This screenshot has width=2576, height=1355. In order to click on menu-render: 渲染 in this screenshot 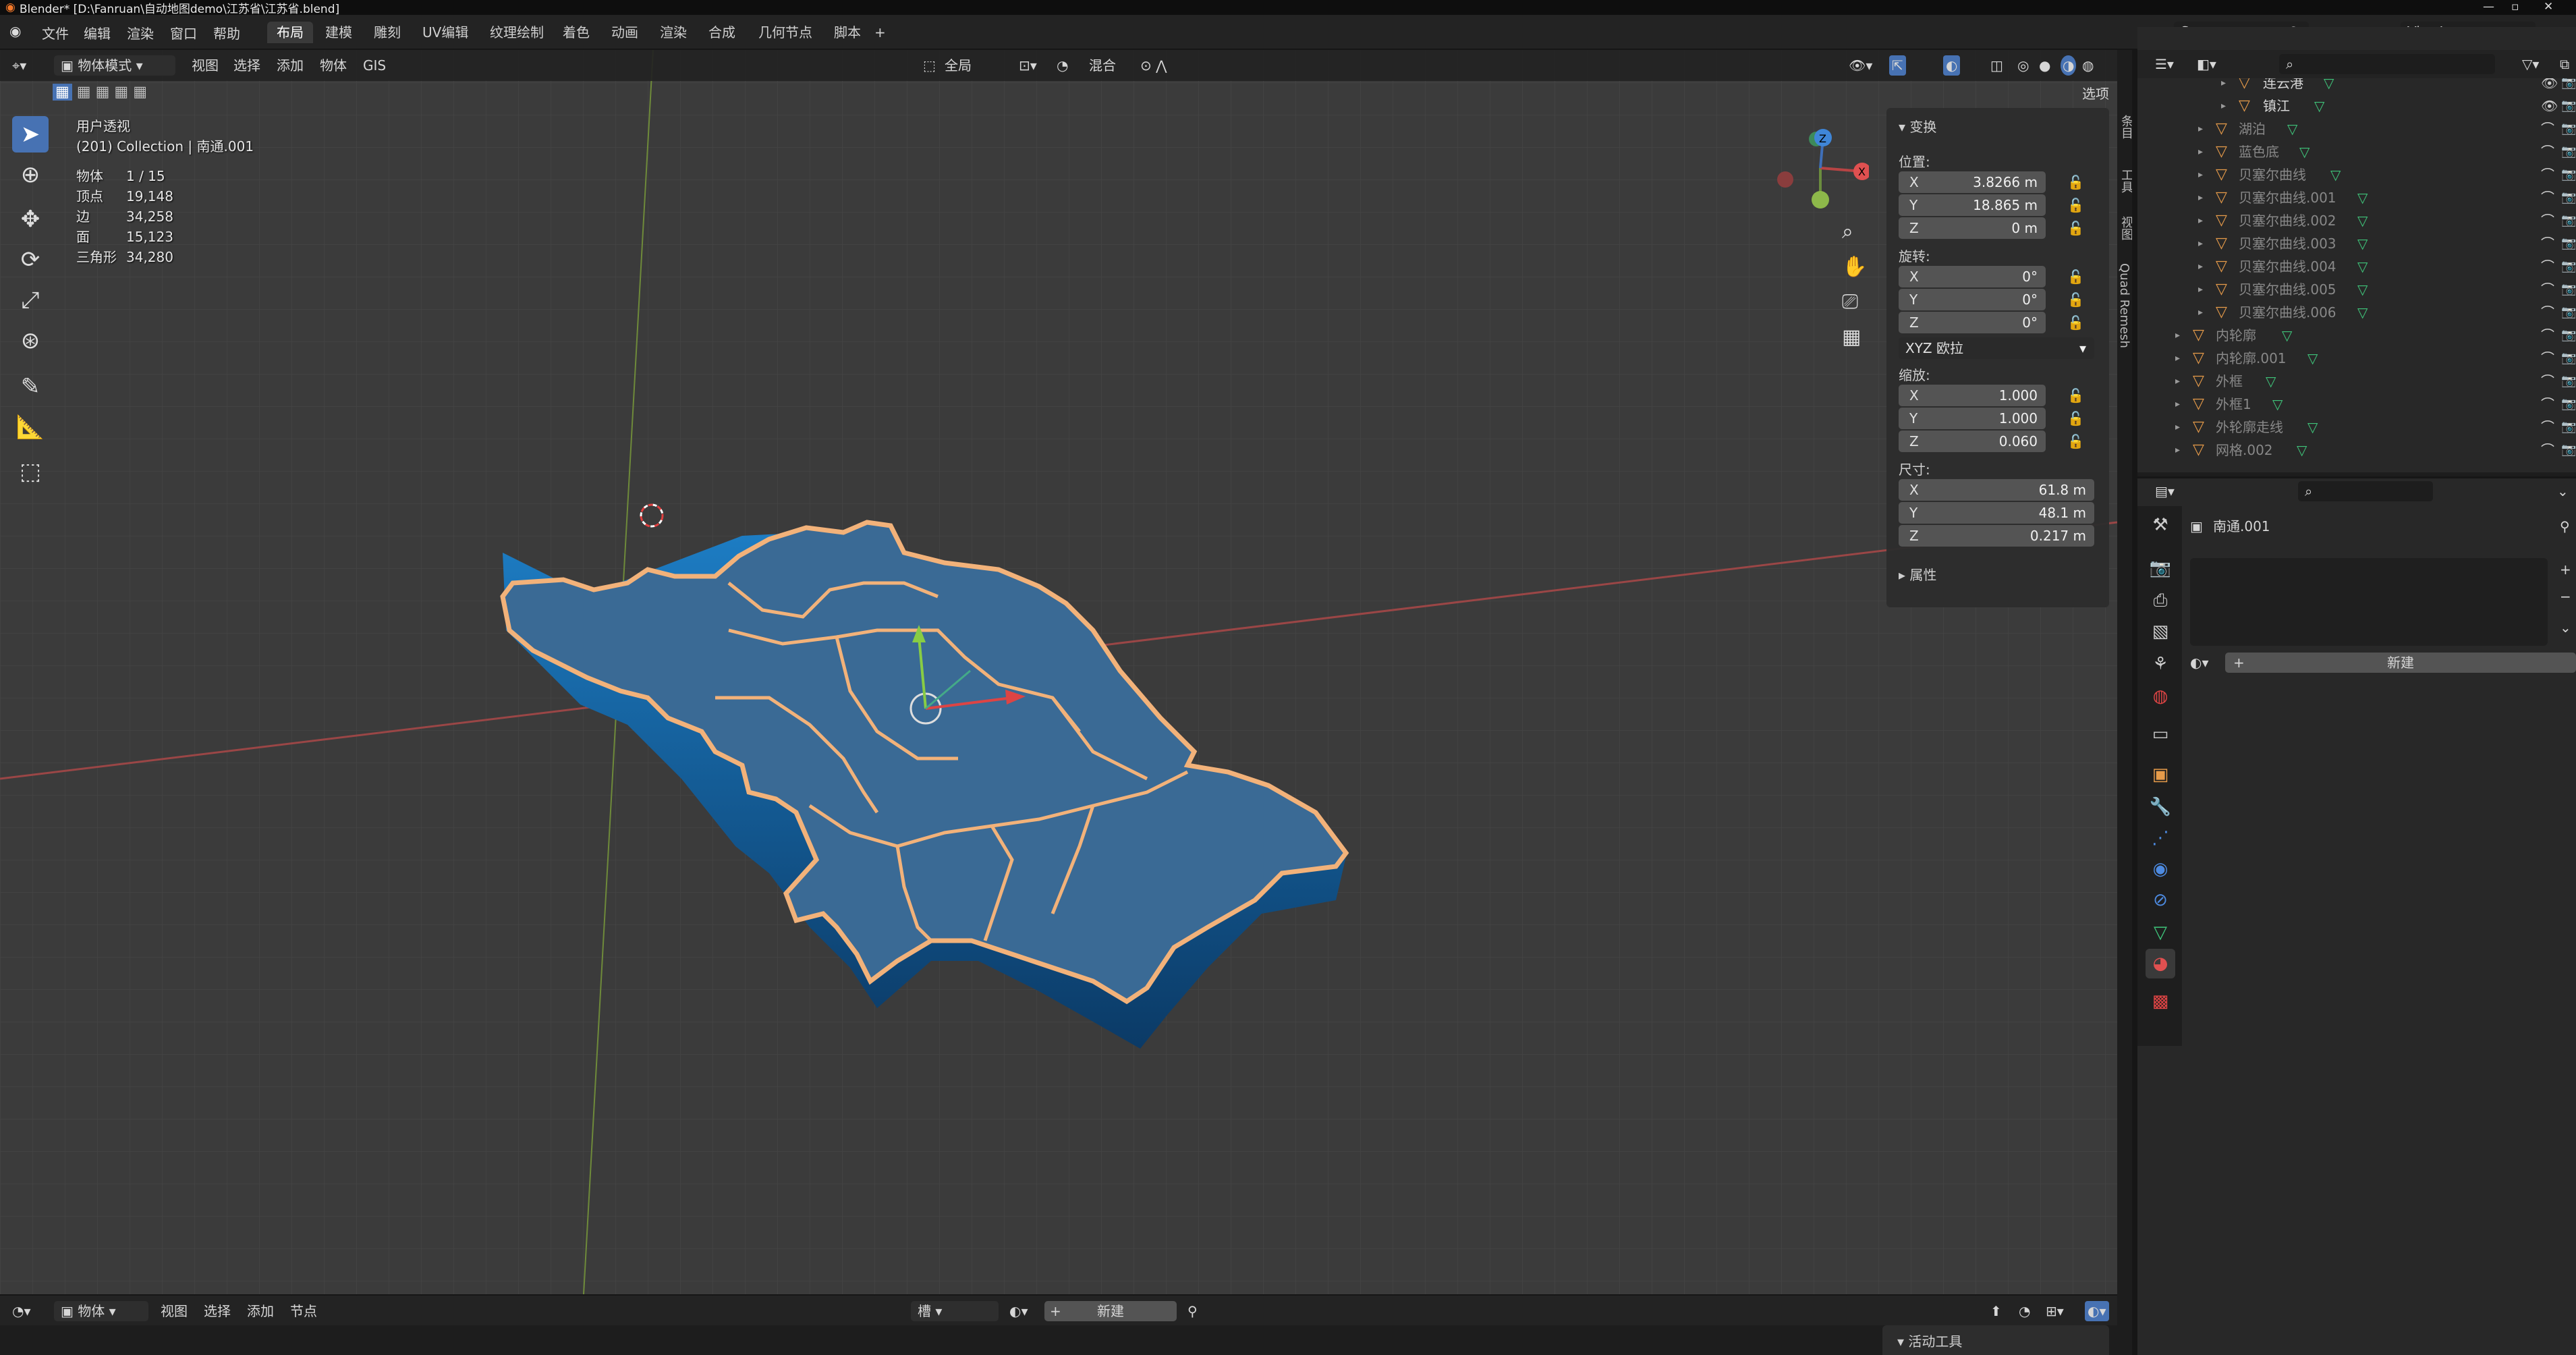, I will do `click(140, 33)`.